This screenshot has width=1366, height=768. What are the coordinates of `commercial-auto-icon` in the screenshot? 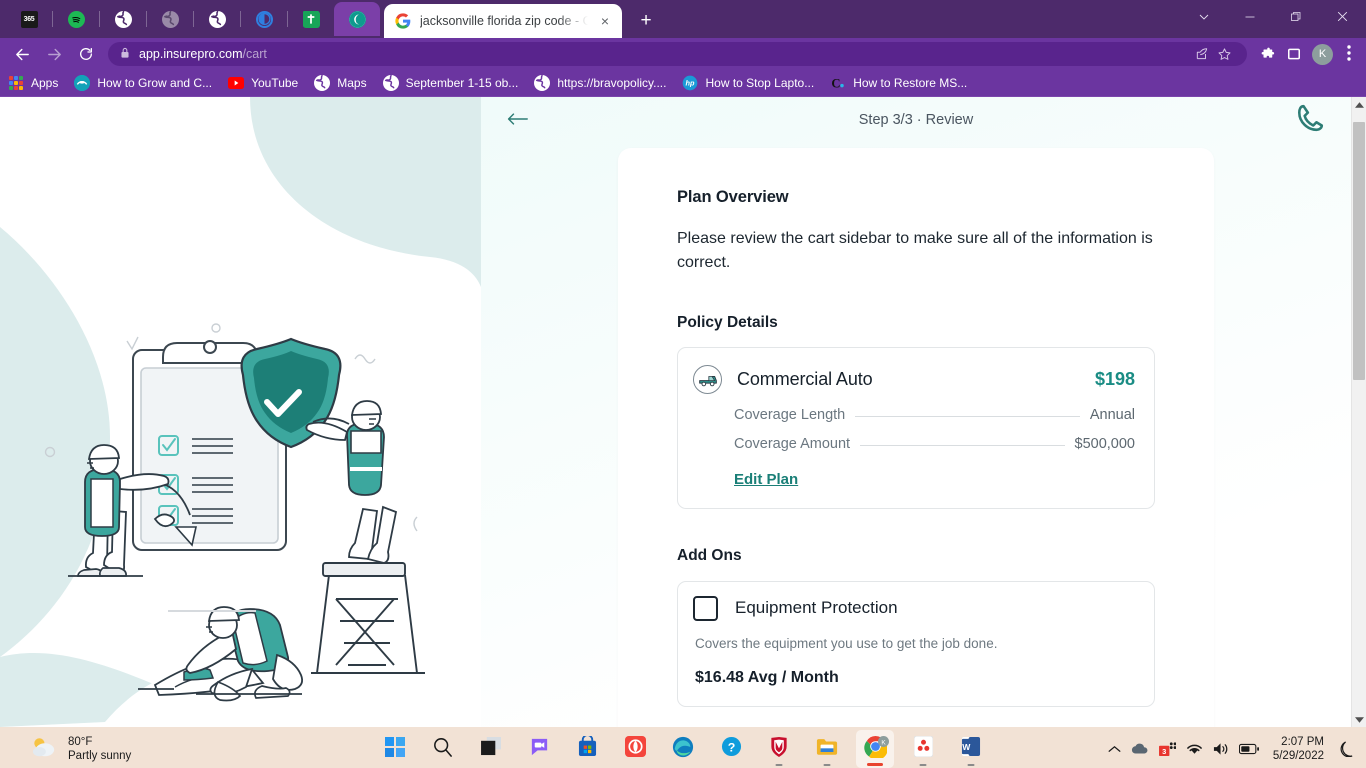 It's located at (707, 379).